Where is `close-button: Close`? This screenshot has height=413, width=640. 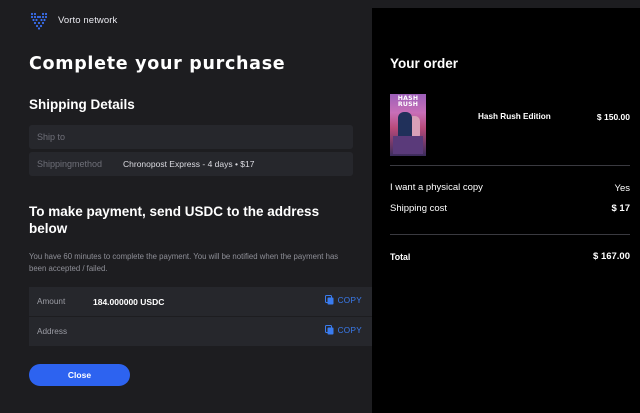 close-button: Close is located at coordinates (79, 375).